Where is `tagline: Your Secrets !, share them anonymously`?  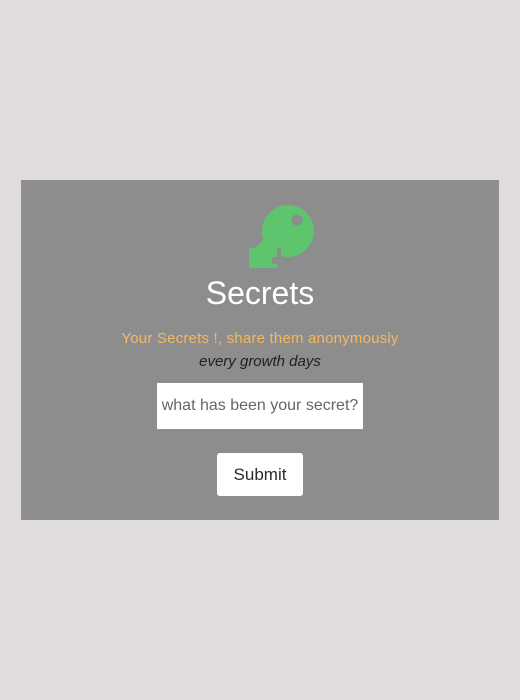
tagline: Your Secrets !, share them anonymously is located at coordinates (260, 338).